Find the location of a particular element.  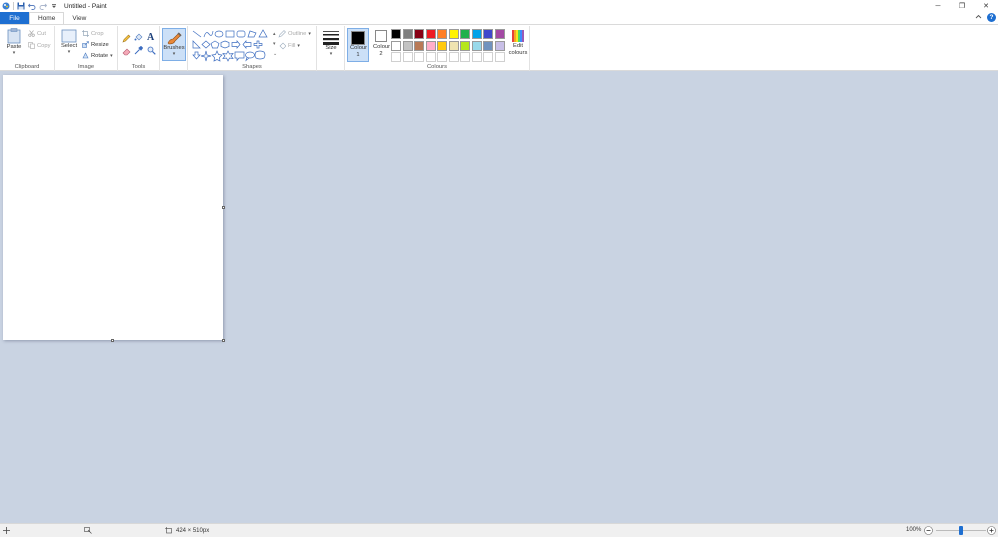

shapes-scroll: ▴ ▾ ⌄ is located at coordinates (275, 44).